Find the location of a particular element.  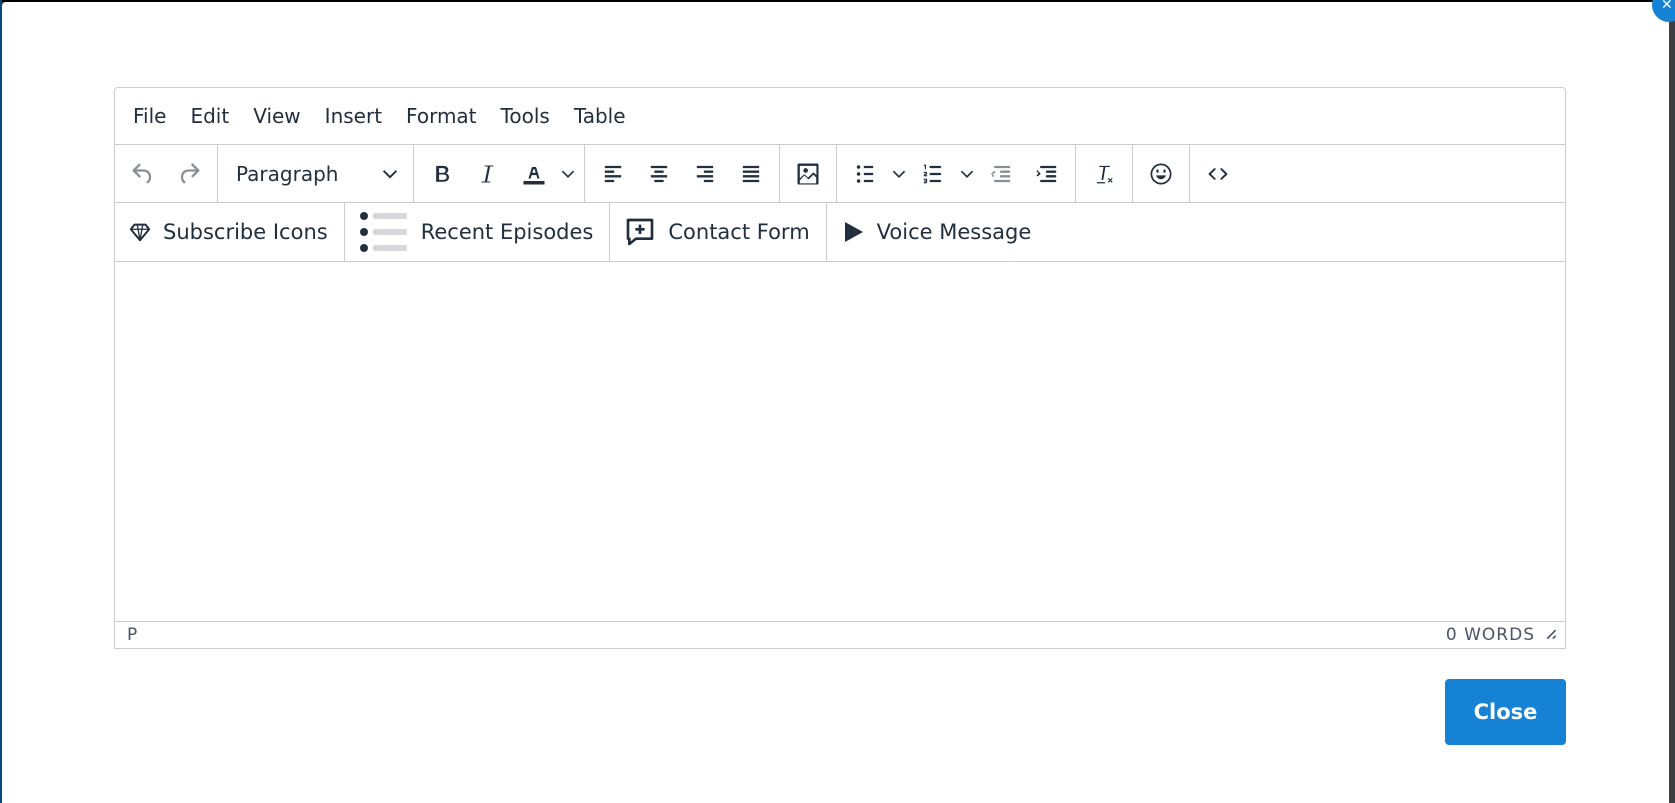

source-code-button is located at coordinates (1218, 174).